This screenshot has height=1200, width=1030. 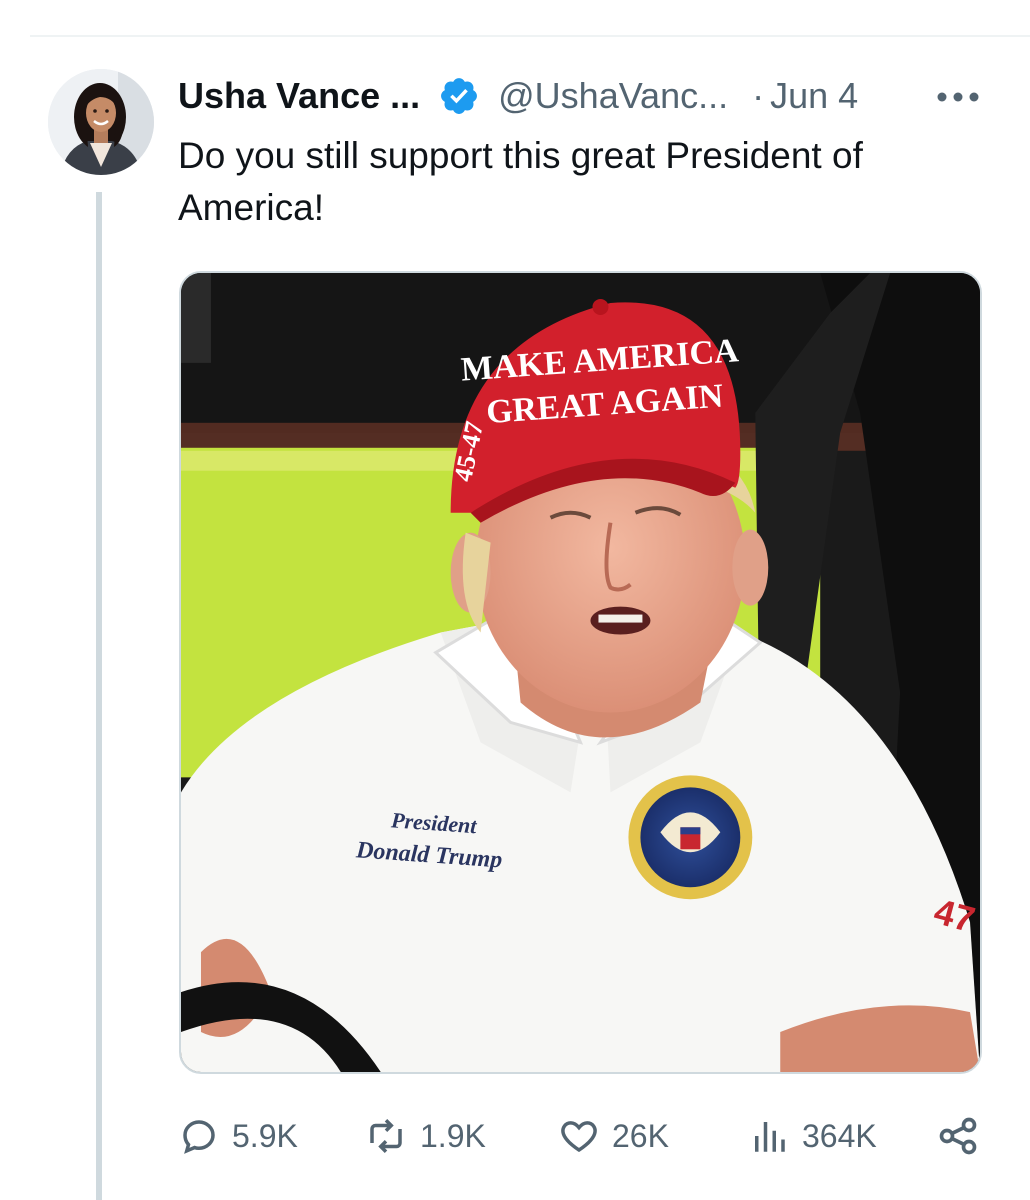 What do you see at coordinates (265, 1135) in the screenshot?
I see `reply-count: 5.9K` at bounding box center [265, 1135].